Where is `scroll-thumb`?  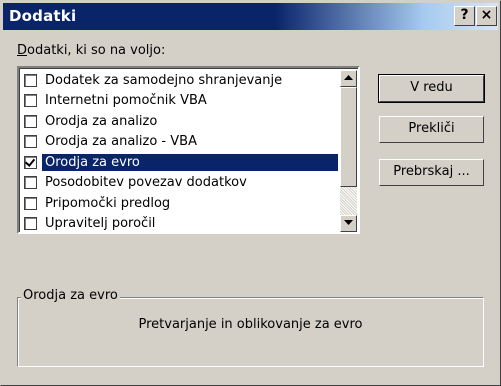
scroll-thumb is located at coordinates (348, 137).